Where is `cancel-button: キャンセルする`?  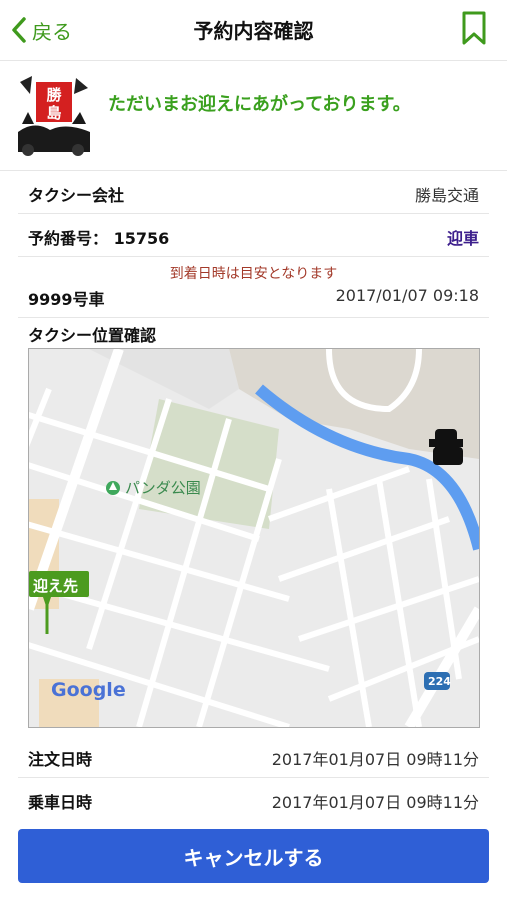
cancel-button: キャンセルする is located at coordinates (253, 856).